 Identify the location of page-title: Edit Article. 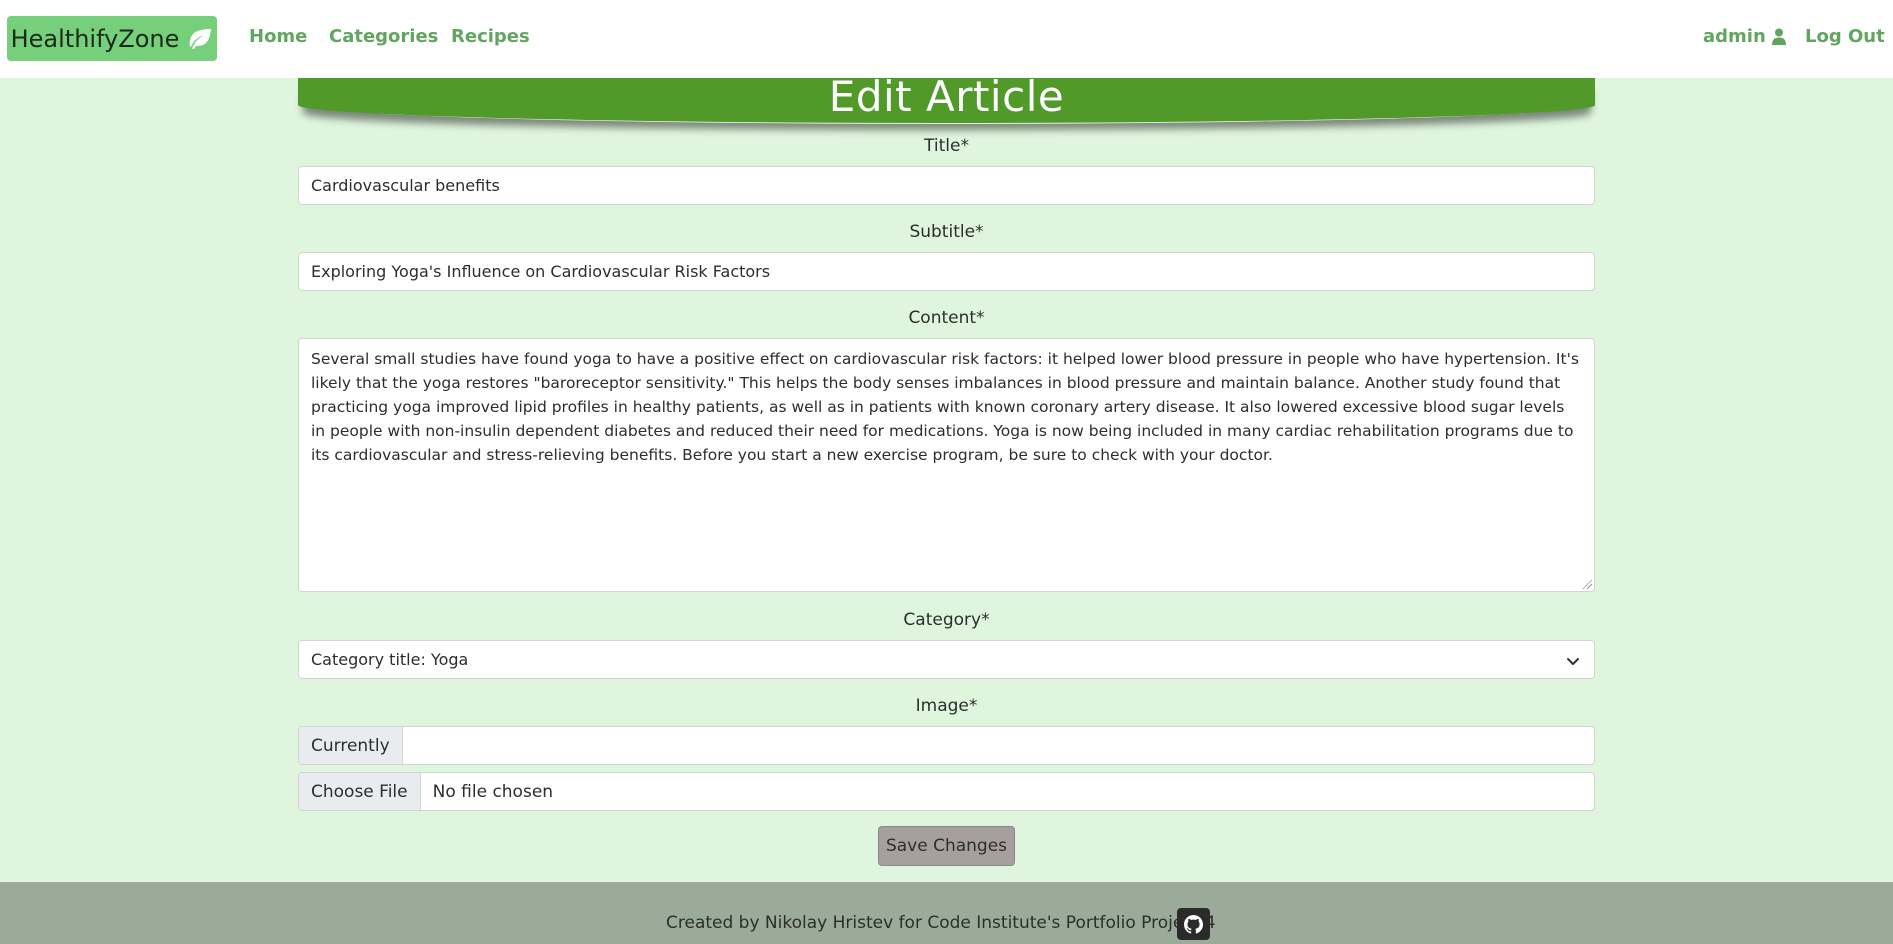
(946, 96).